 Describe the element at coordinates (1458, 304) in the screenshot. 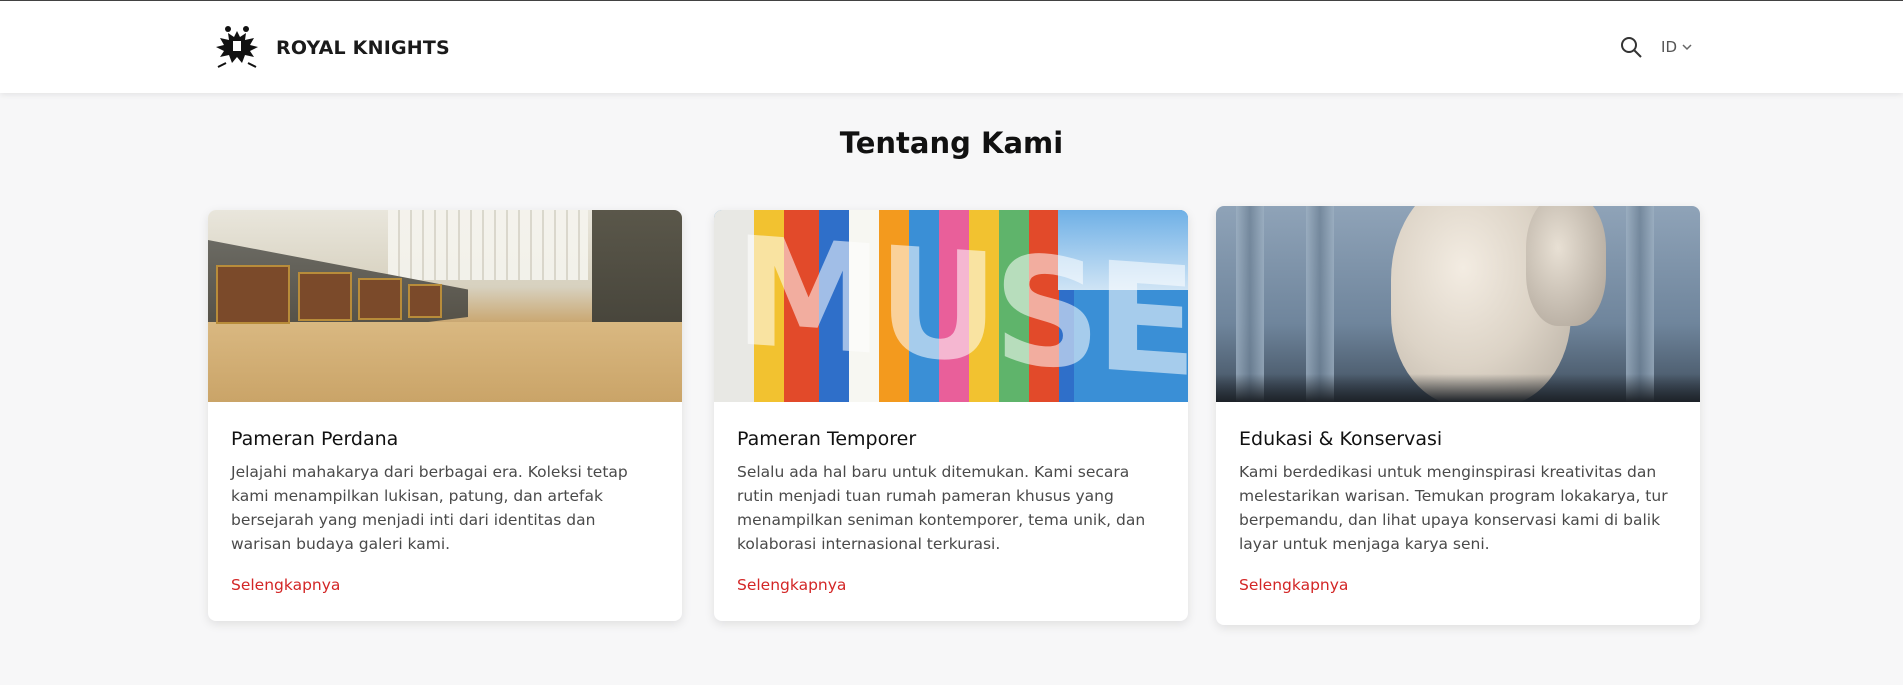

I see `statue-head-image` at that location.